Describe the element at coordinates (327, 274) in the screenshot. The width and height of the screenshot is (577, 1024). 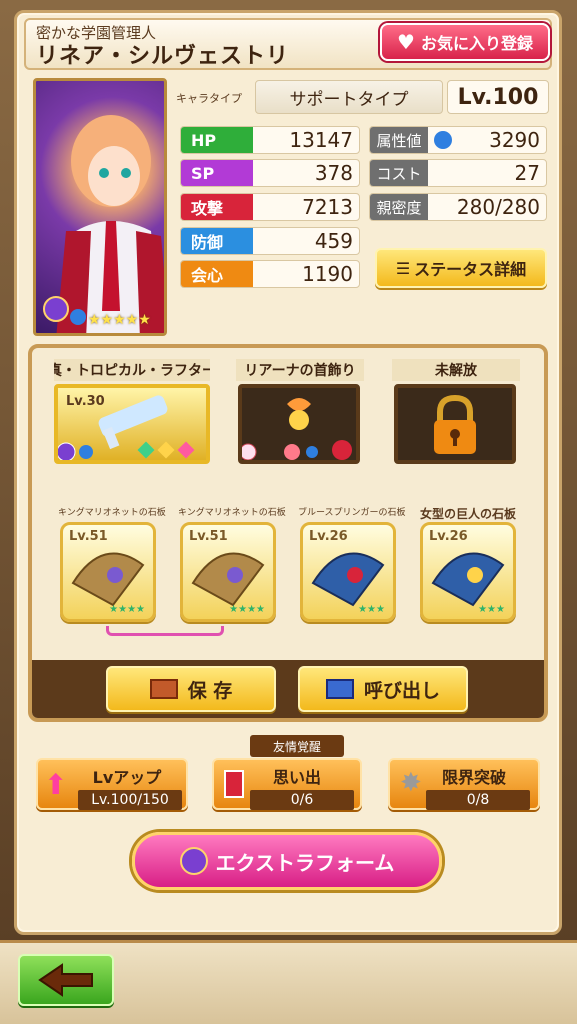
I see `stat-value: 1190` at that location.